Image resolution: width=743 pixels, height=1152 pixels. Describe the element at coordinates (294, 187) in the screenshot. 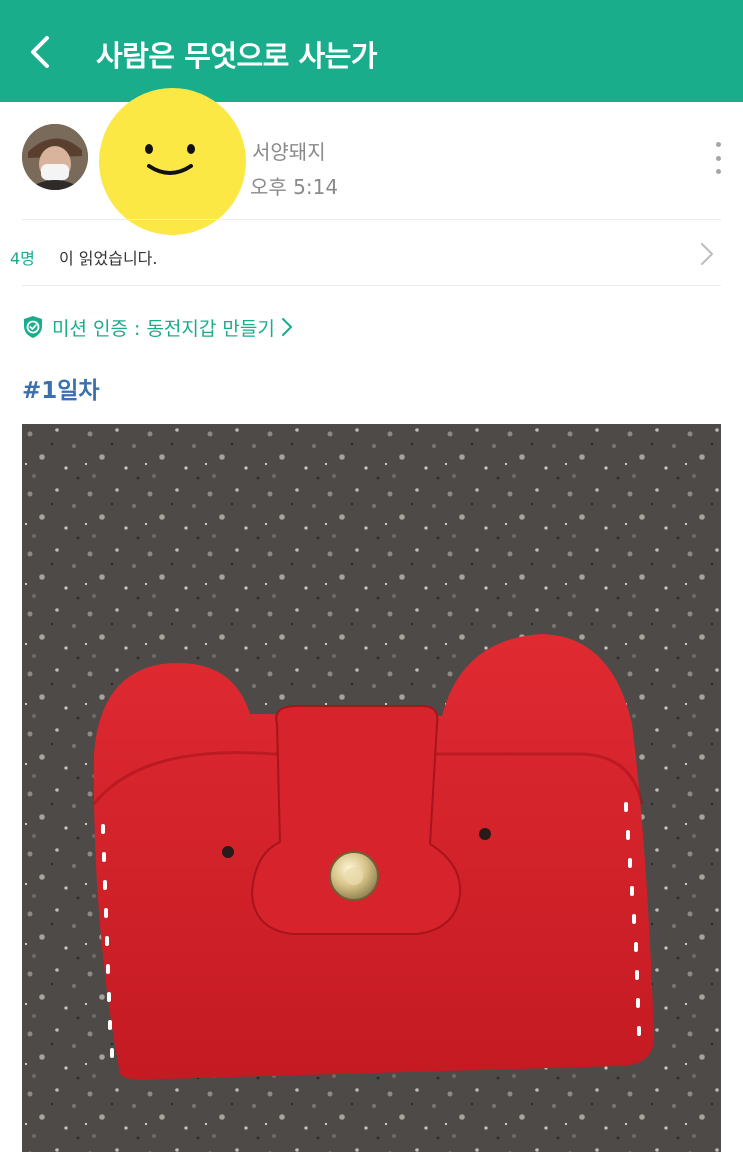

I see `post-time: 오후 5:14` at that location.